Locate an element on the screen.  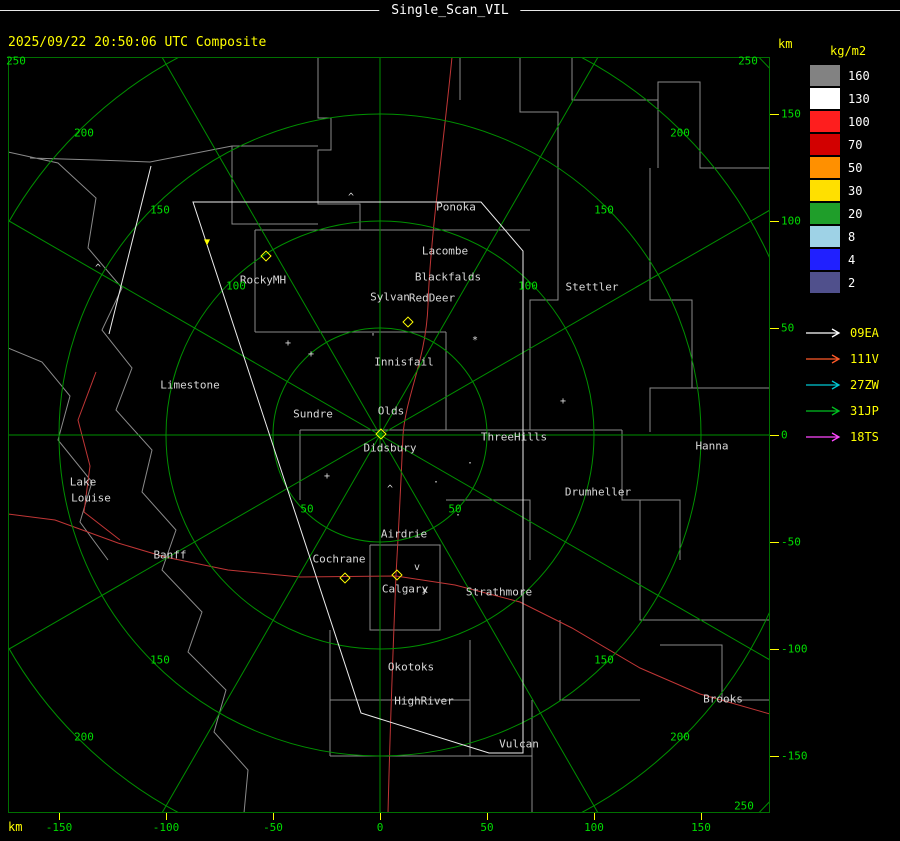
range-ring-label: 50 is located at coordinates (307, 509).